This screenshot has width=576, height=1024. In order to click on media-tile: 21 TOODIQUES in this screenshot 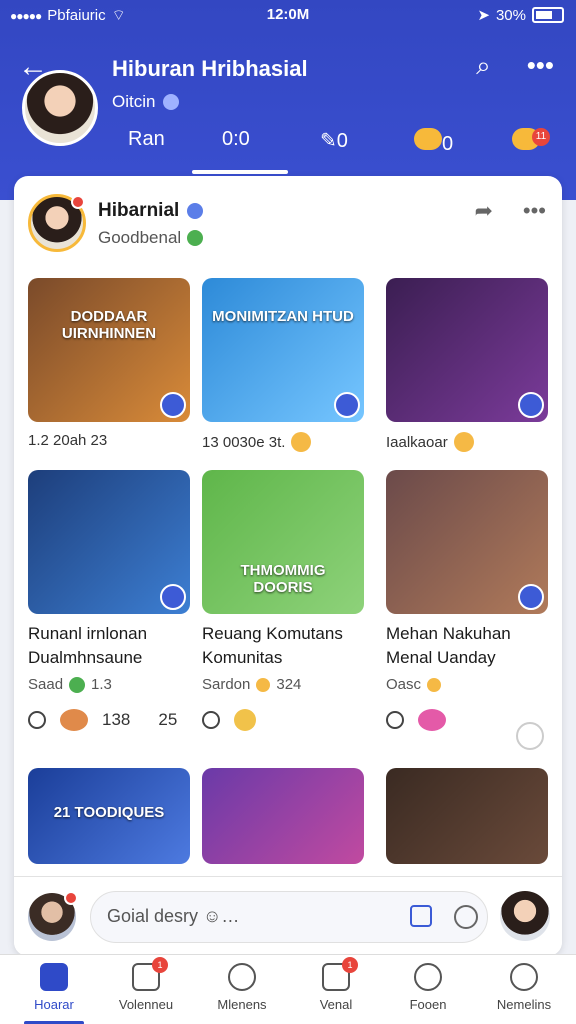, I will do `click(109, 816)`.